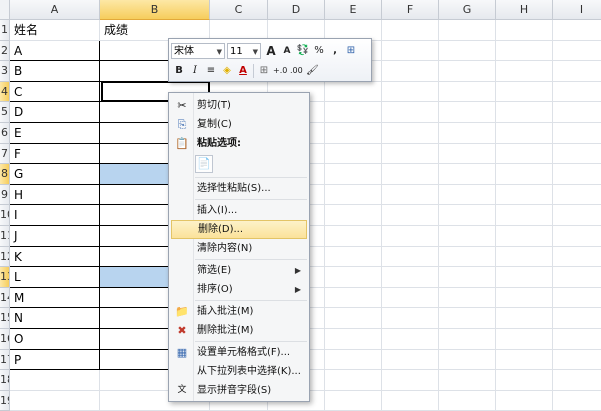 The image size is (601, 411). What do you see at coordinates (351, 51) in the screenshot?
I see `merge-center-icon: ⊞` at bounding box center [351, 51].